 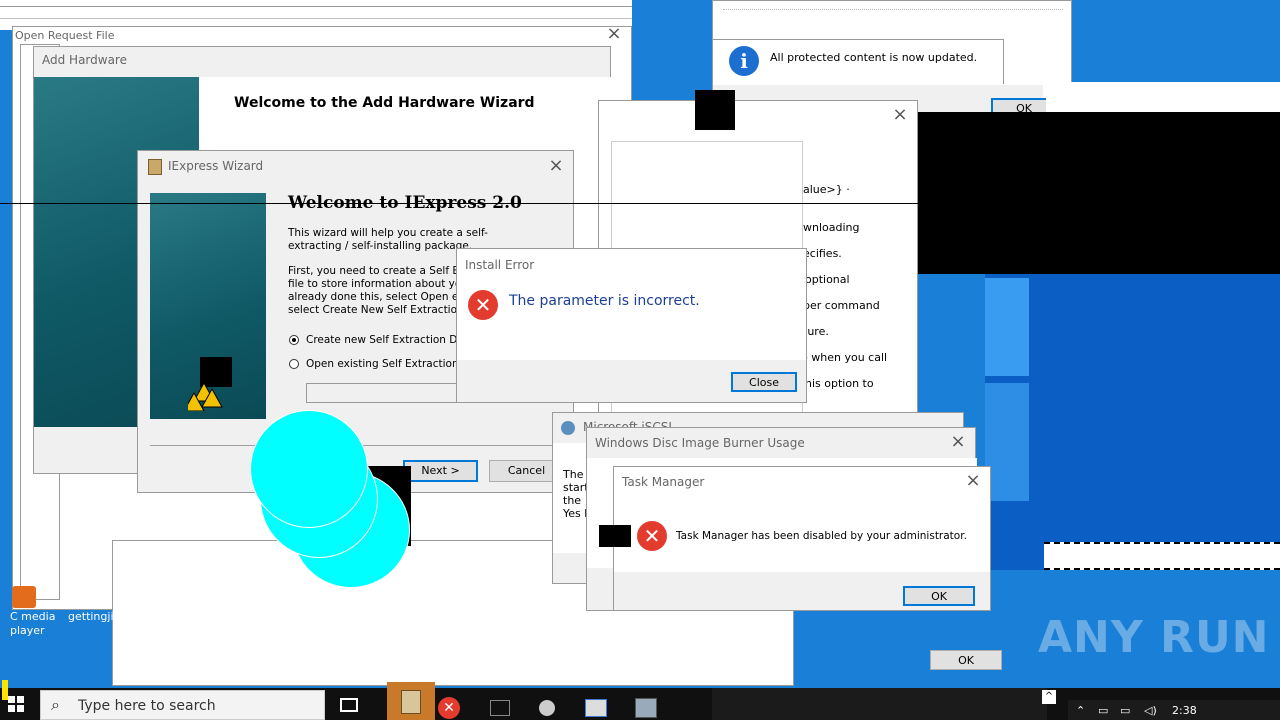 I want to click on glitch-square, so click(x=715, y=110).